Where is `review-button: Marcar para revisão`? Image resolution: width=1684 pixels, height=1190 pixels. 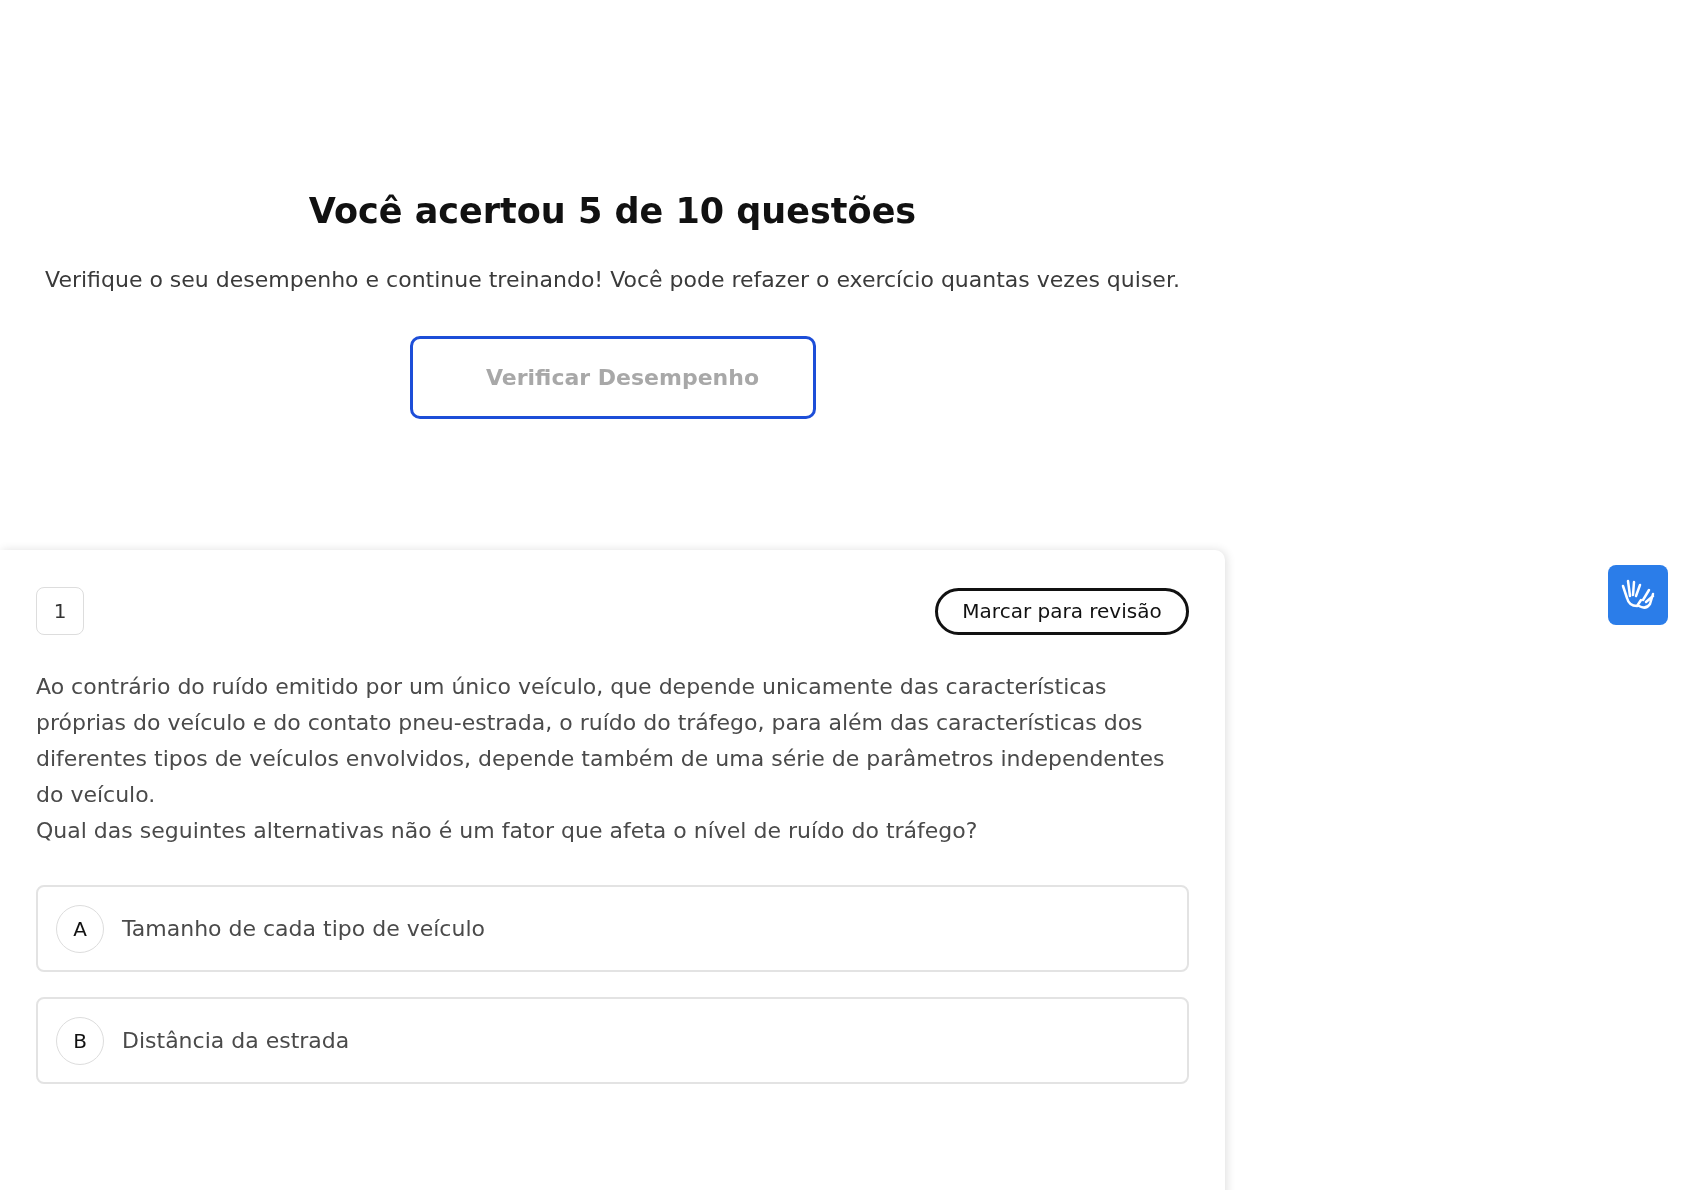
review-button: Marcar para revisão is located at coordinates (1062, 611).